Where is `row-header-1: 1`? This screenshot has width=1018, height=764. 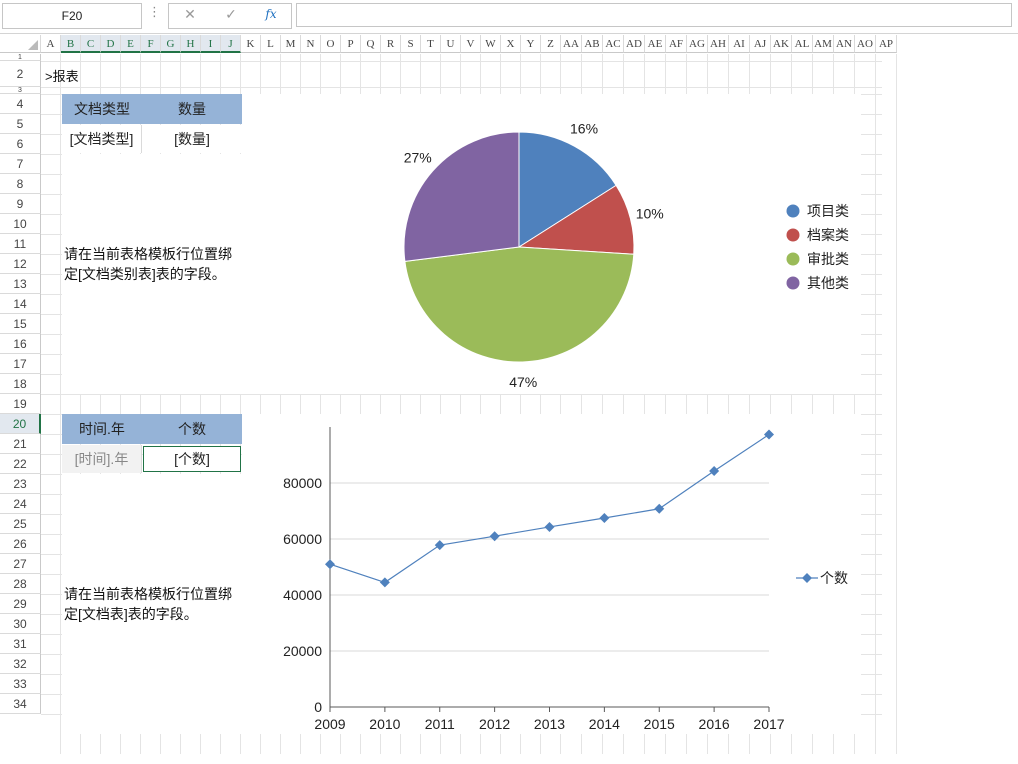
row-header-1: 1 is located at coordinates (20, 57).